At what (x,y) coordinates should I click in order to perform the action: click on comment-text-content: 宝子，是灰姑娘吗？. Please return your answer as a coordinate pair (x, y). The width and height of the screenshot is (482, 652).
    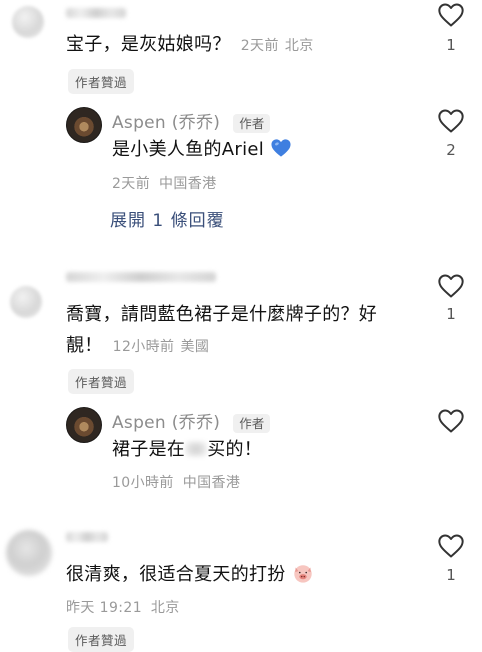
    Looking at the image, I should click on (148, 44).